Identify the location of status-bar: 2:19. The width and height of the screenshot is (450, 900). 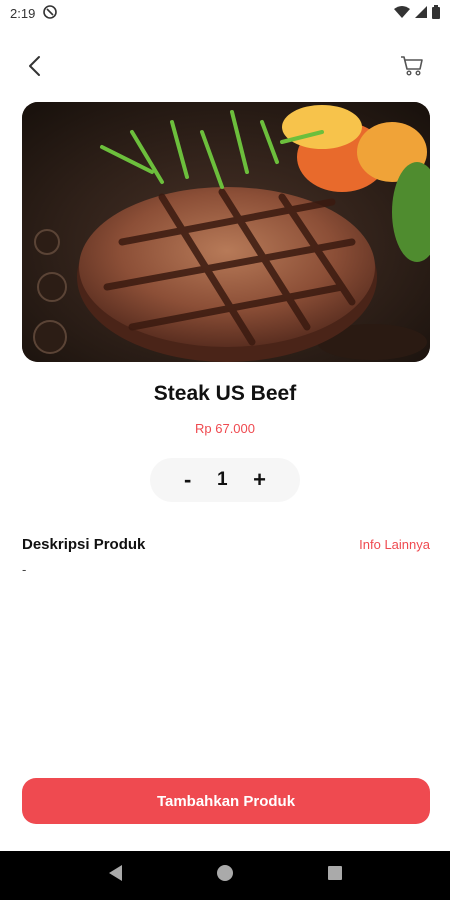
(225, 13).